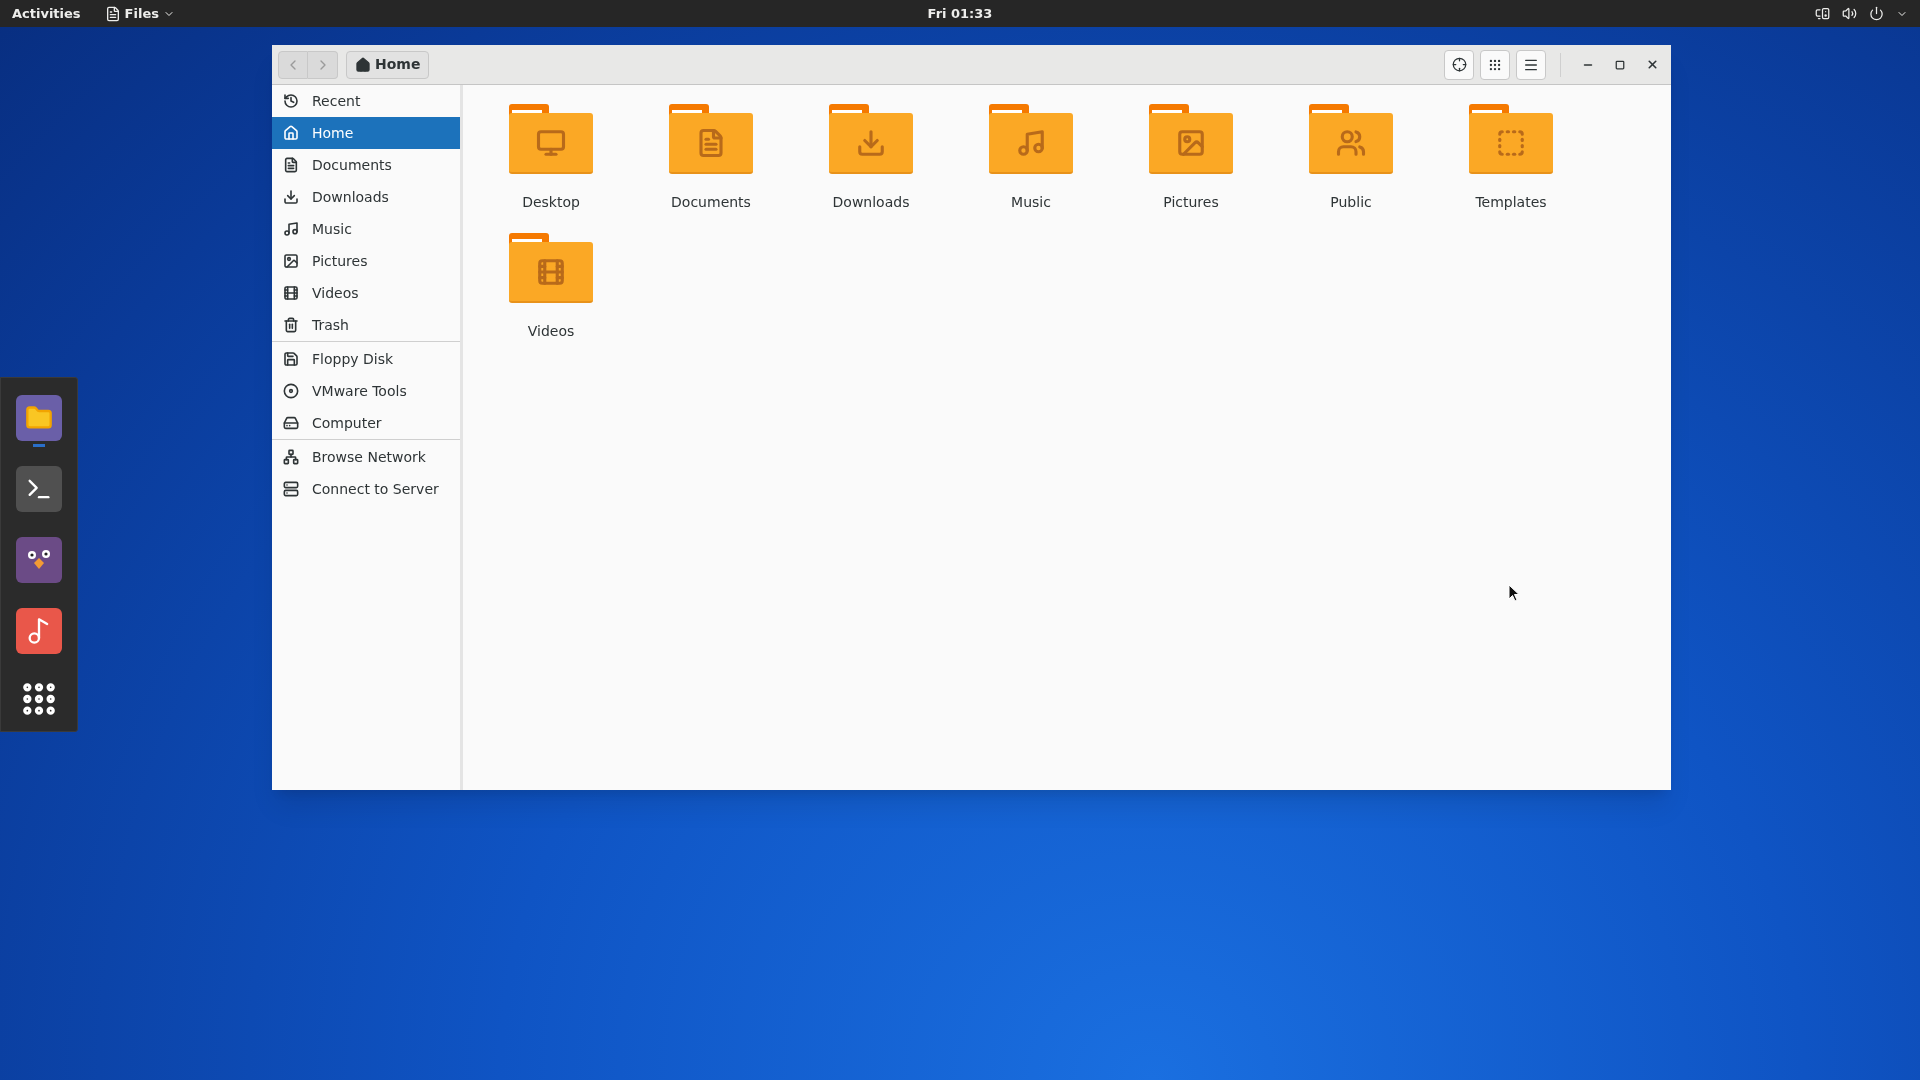 Image resolution: width=1920 pixels, height=1080 pixels. Describe the element at coordinates (1876, 13) in the screenshot. I see `power-icon` at that location.